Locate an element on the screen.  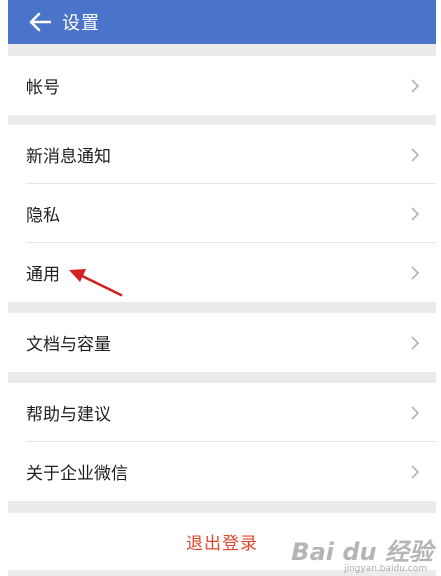
settings-group-account: 帐号 is located at coordinates (222, 85).